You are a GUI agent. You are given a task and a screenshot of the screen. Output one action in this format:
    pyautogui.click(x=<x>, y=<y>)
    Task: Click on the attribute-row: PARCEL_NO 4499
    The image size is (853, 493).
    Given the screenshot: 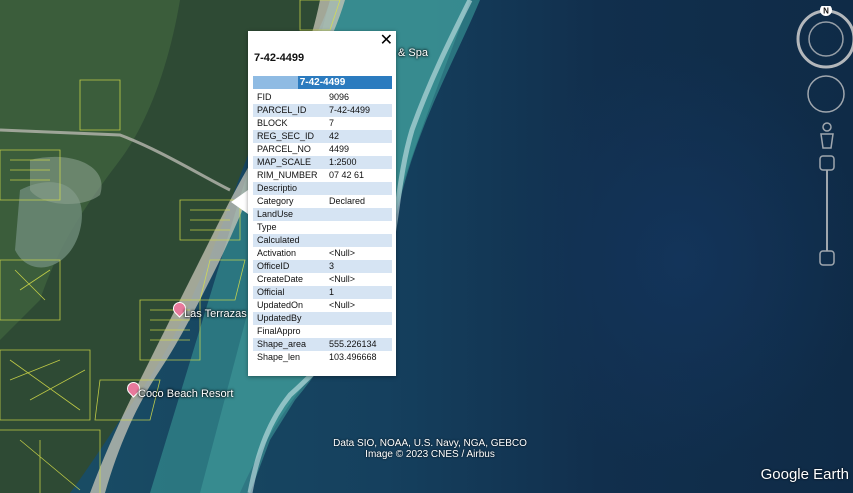 What is the action you would take?
    pyautogui.click(x=322, y=149)
    